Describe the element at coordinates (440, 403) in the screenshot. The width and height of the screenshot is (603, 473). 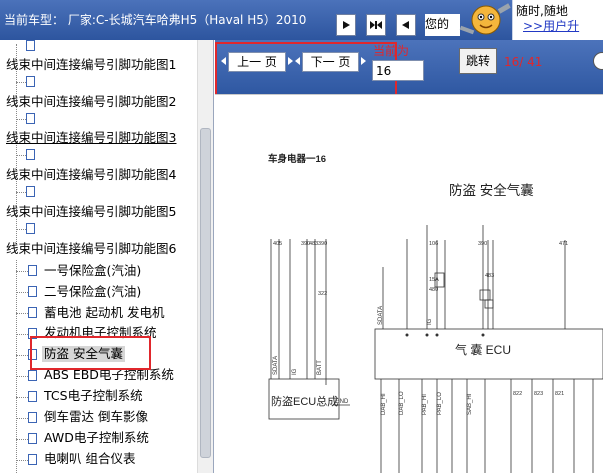
I see `svg-text: PAB_LO` at that location.